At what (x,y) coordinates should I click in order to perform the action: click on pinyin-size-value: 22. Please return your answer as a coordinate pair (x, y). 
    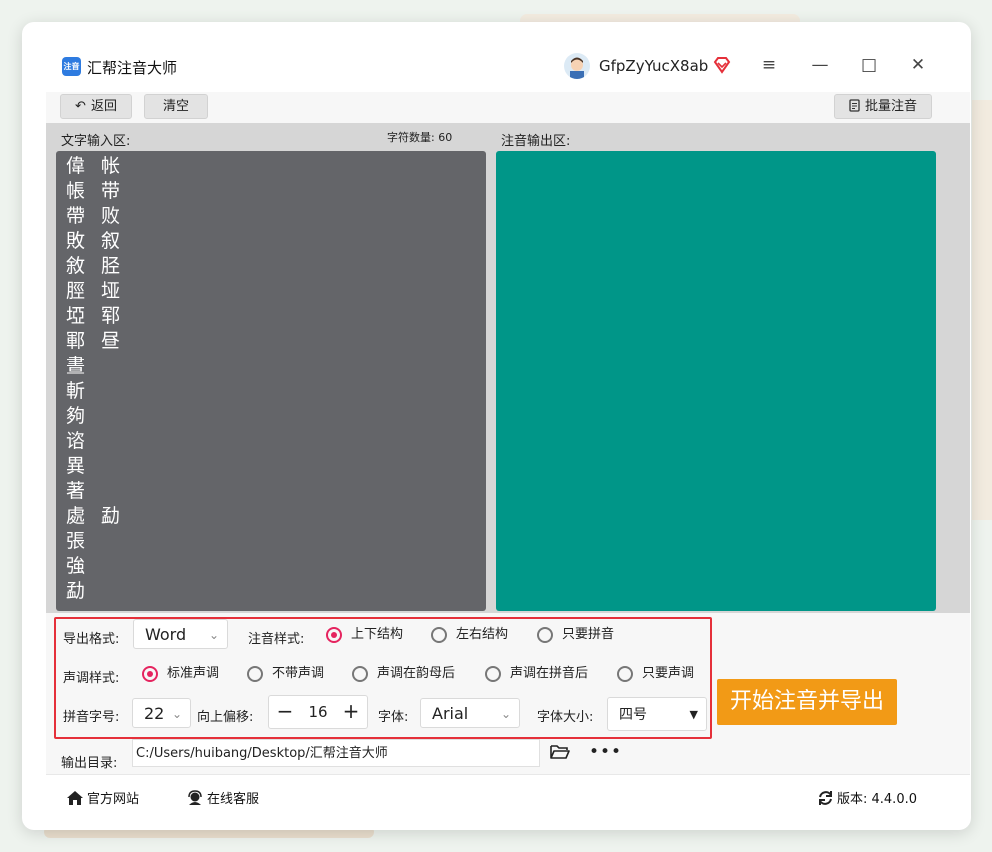
    Looking at the image, I should click on (154, 713).